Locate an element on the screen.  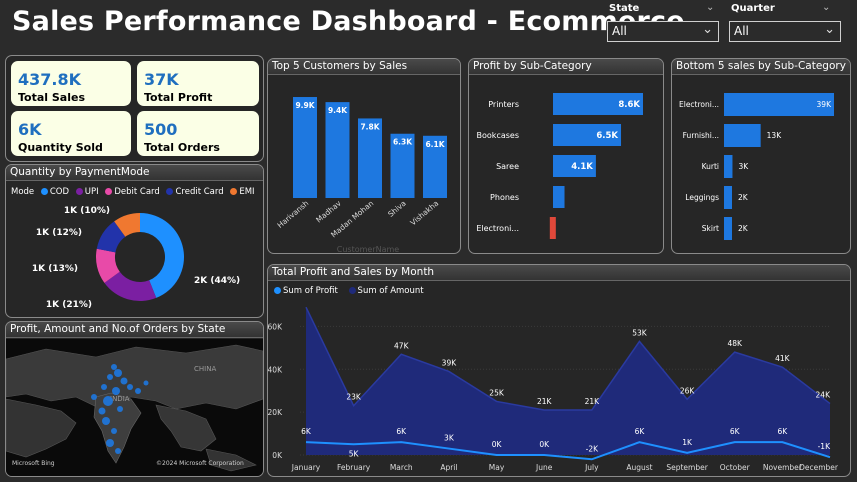
bing-attribution: Microsoft Bing is located at coordinates (33, 463).